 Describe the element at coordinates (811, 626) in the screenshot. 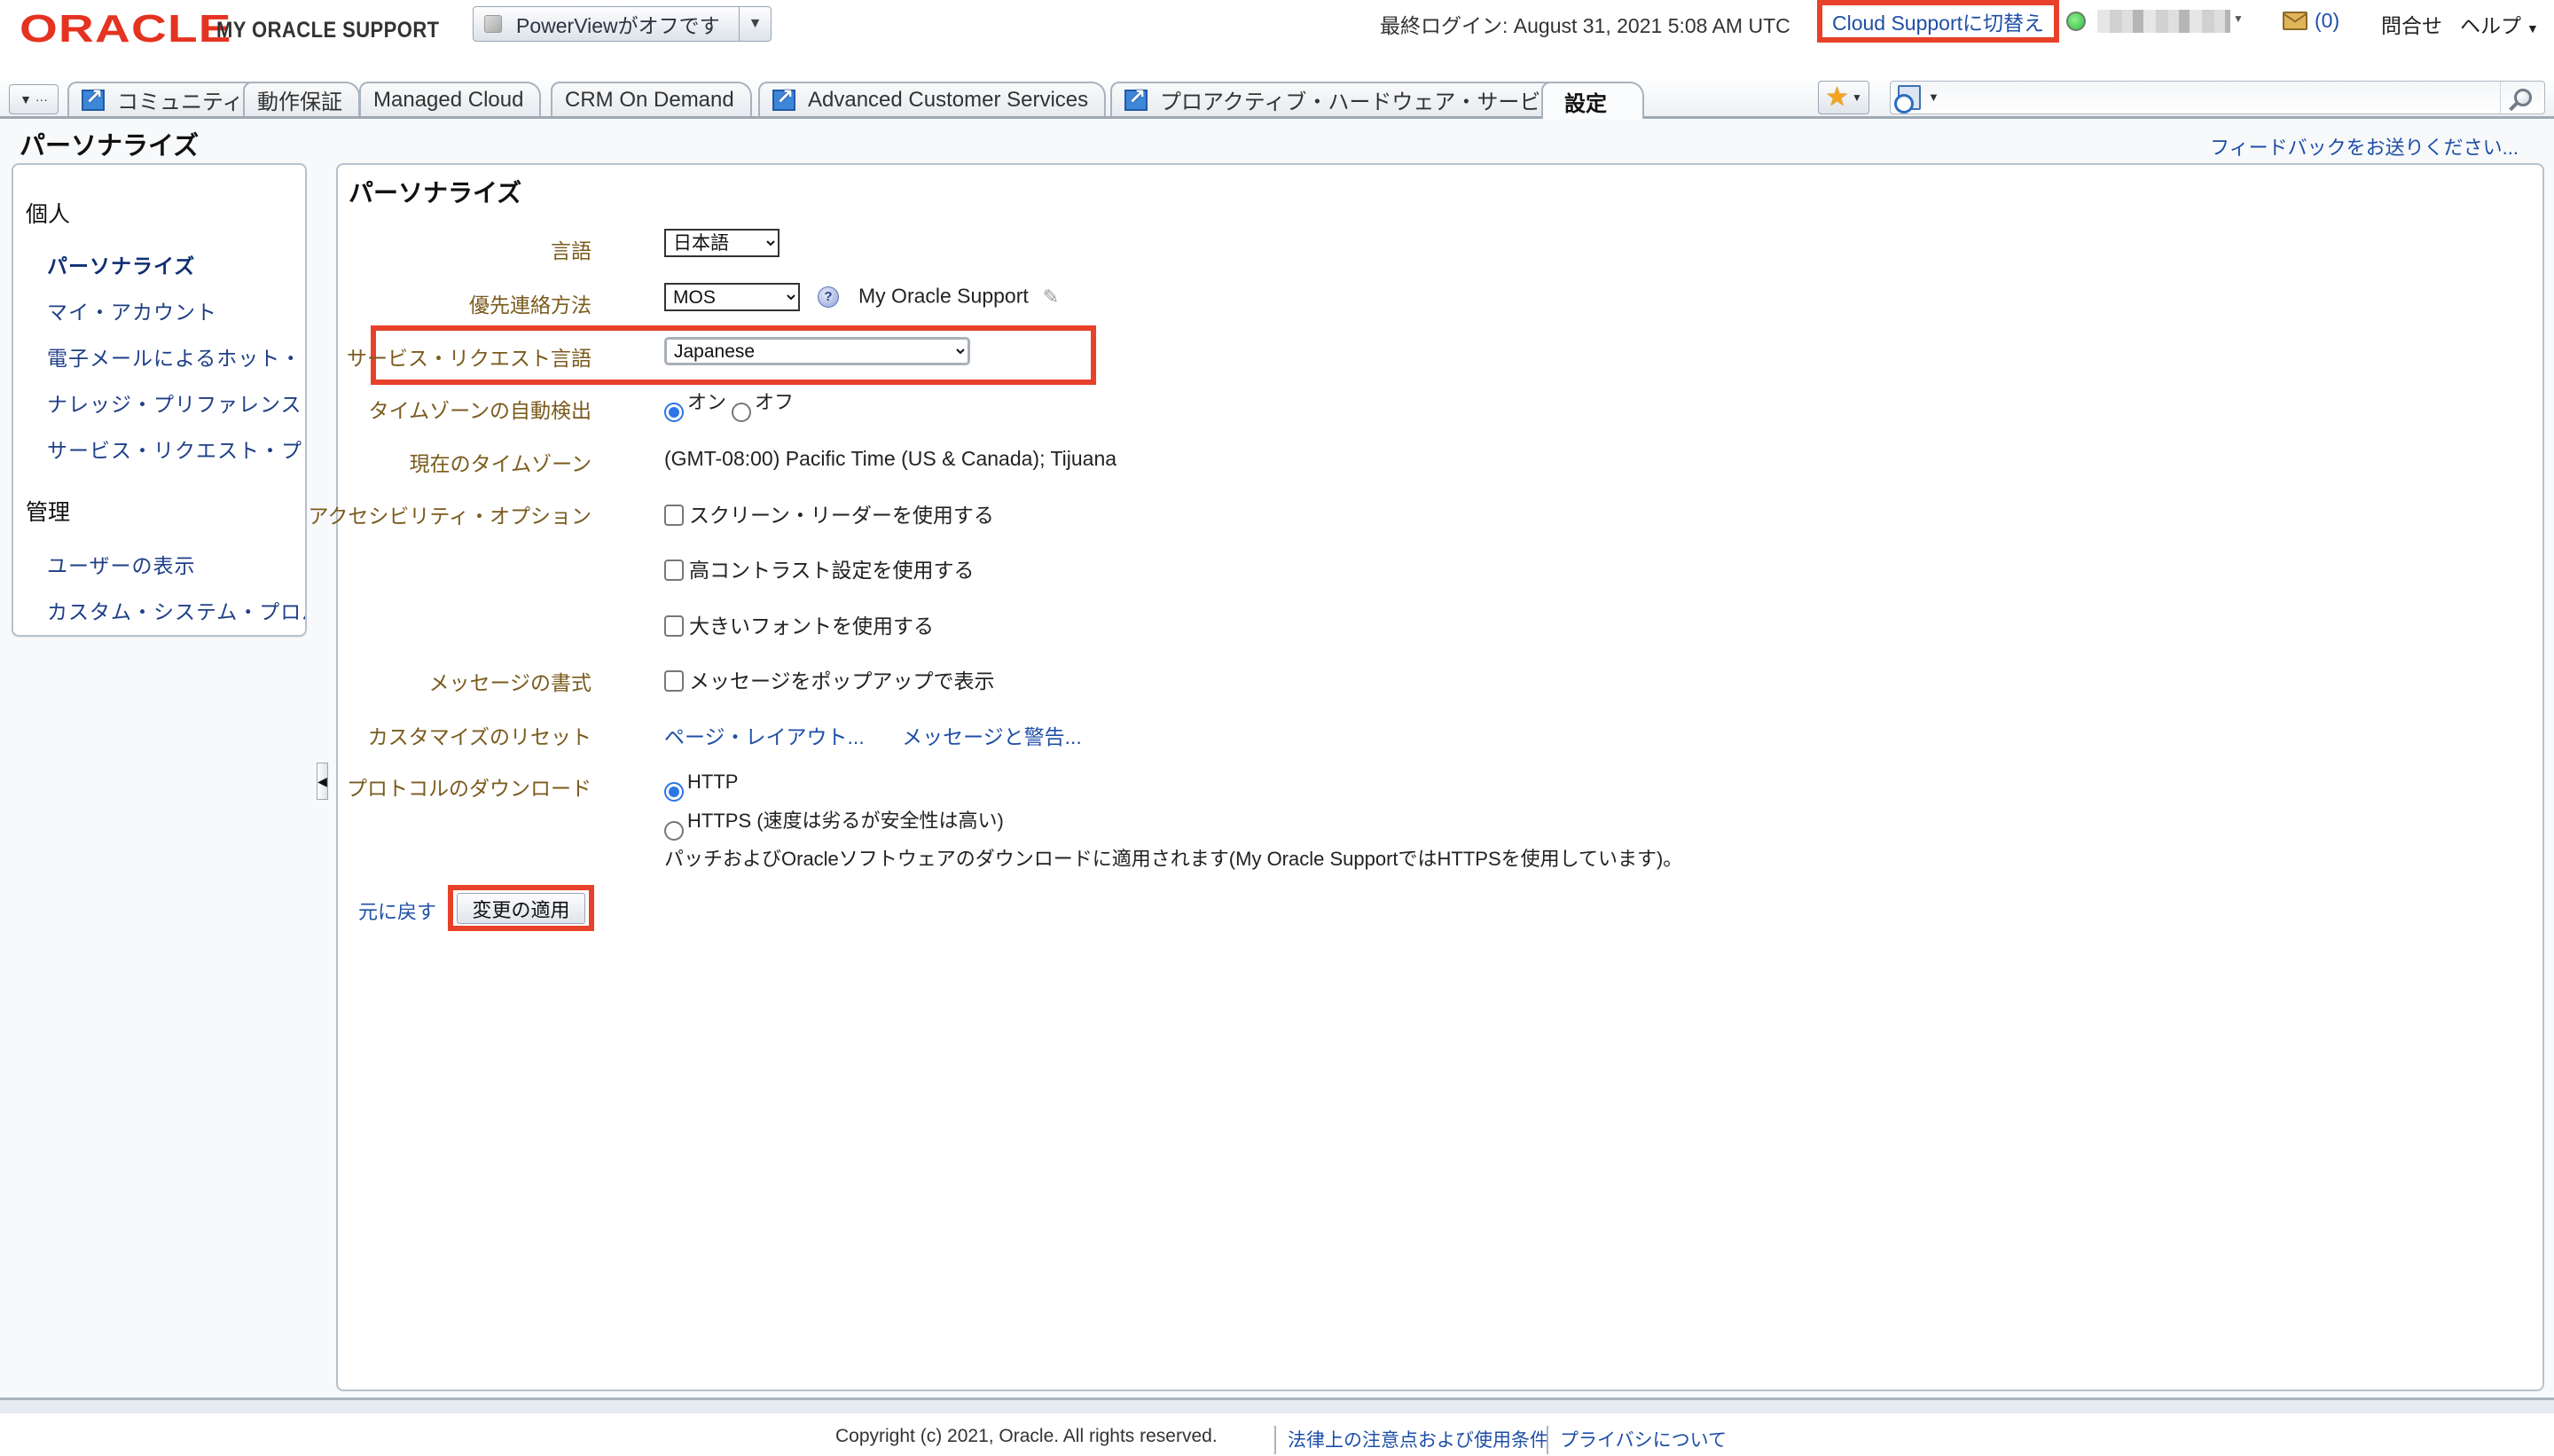

I see `large-font-label: 大きいフォントを使用する` at that location.